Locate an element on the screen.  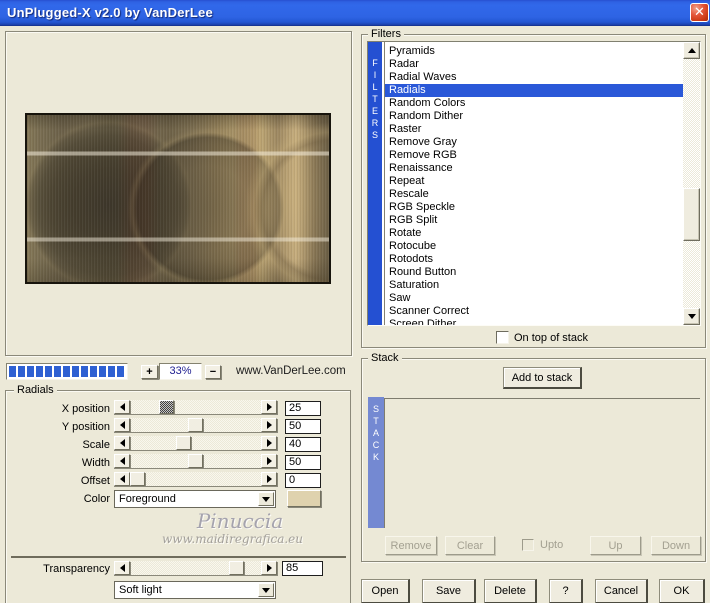
filter-list-item: RGB Speckle is located at coordinates (534, 207).